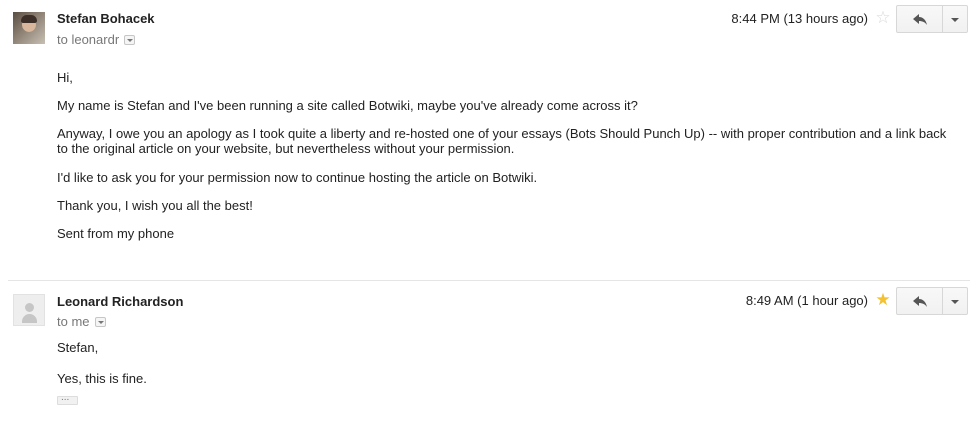 Image resolution: width=980 pixels, height=435 pixels. I want to click on recipient-text: to leonardr, so click(88, 39).